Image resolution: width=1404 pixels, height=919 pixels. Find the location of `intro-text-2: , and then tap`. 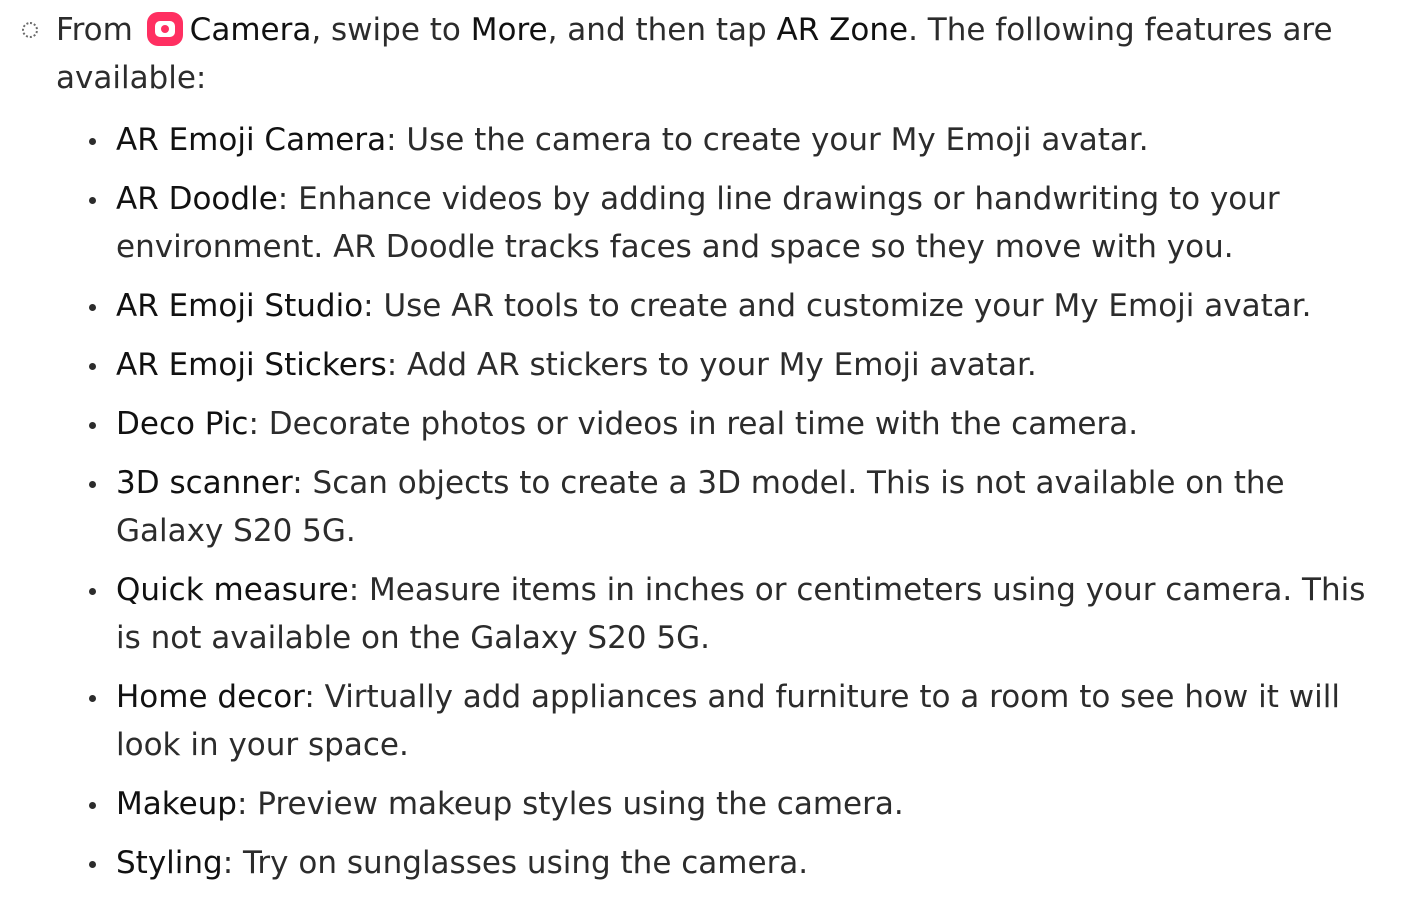

intro-text-2: , and then tap is located at coordinates (662, 30).